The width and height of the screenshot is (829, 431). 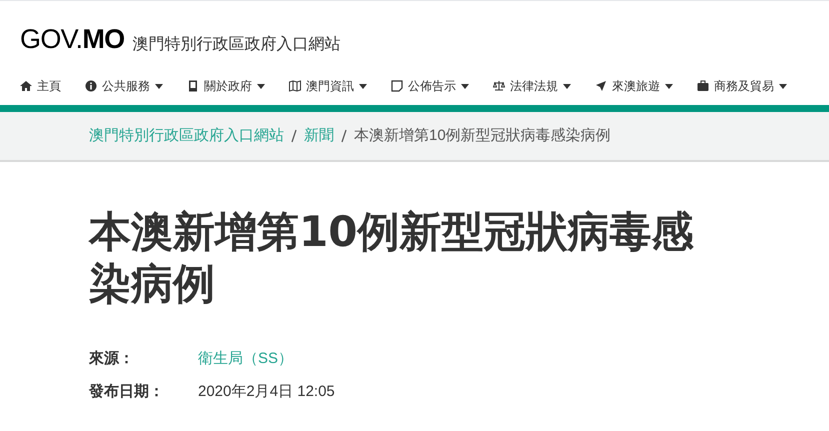 I want to click on plane-icon, so click(x=601, y=86).